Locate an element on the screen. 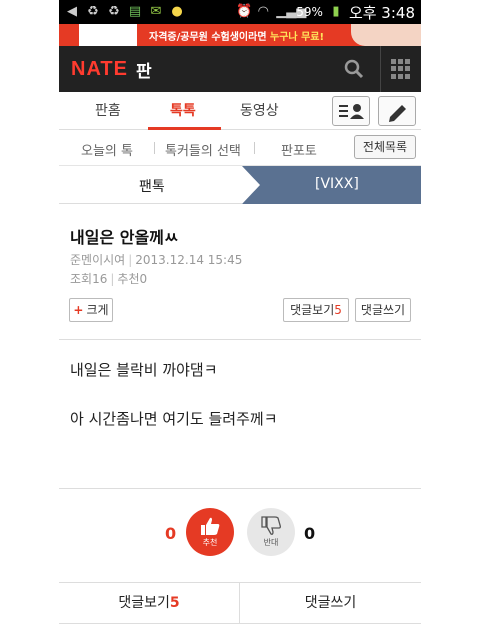 The width and height of the screenshot is (480, 643). user-list-icon is located at coordinates (351, 111).